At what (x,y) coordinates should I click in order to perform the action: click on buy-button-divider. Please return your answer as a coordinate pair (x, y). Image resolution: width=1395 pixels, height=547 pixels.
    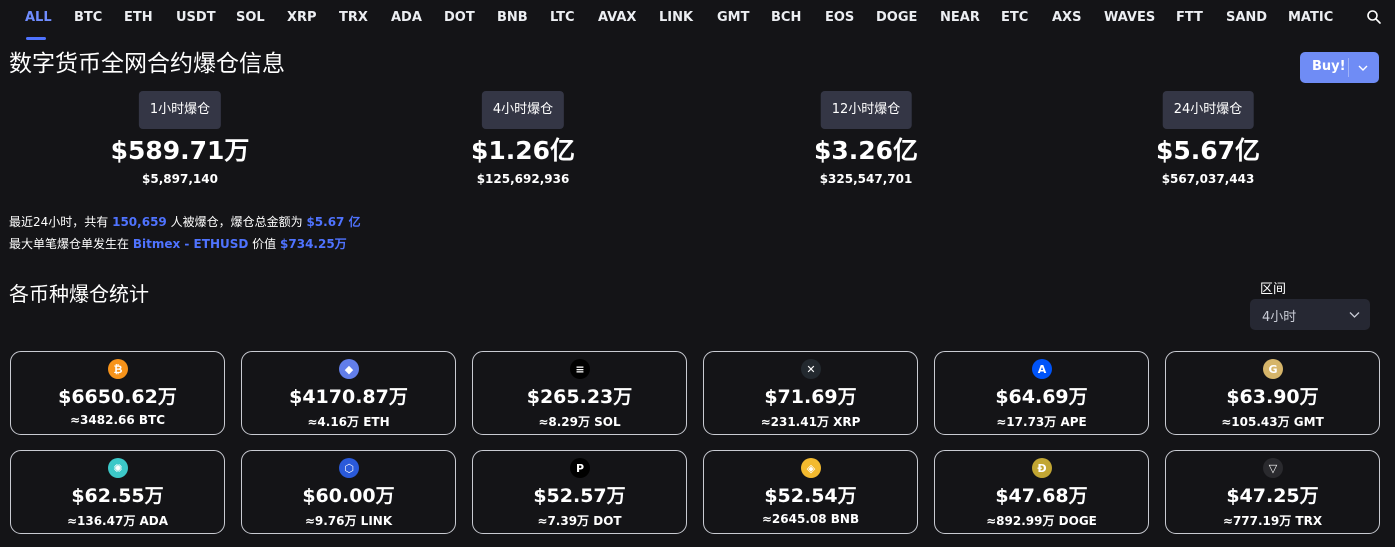
    Looking at the image, I should click on (1348, 67).